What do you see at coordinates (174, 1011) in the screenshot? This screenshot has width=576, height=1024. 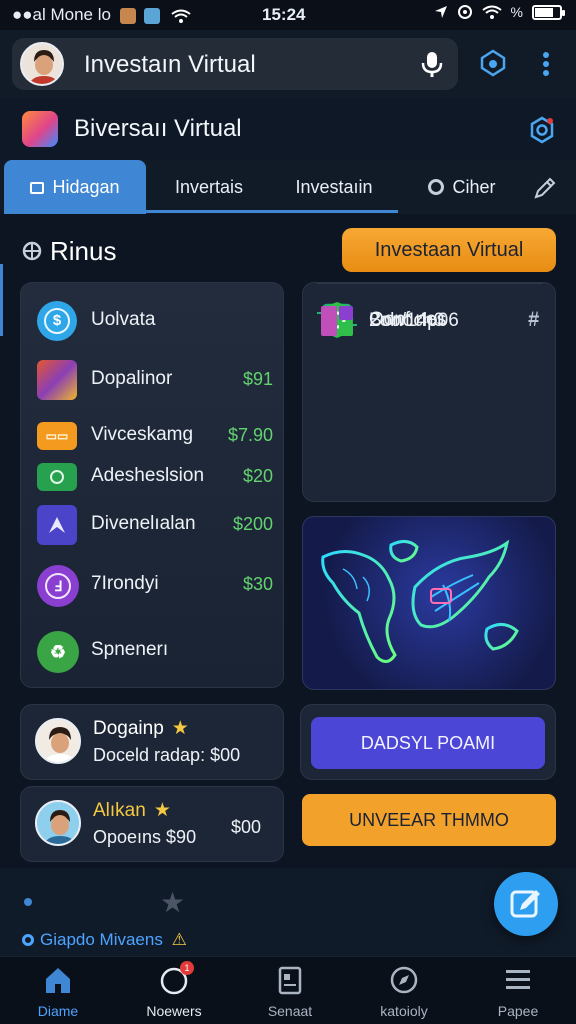 I see `nav-label: Noewers` at bounding box center [174, 1011].